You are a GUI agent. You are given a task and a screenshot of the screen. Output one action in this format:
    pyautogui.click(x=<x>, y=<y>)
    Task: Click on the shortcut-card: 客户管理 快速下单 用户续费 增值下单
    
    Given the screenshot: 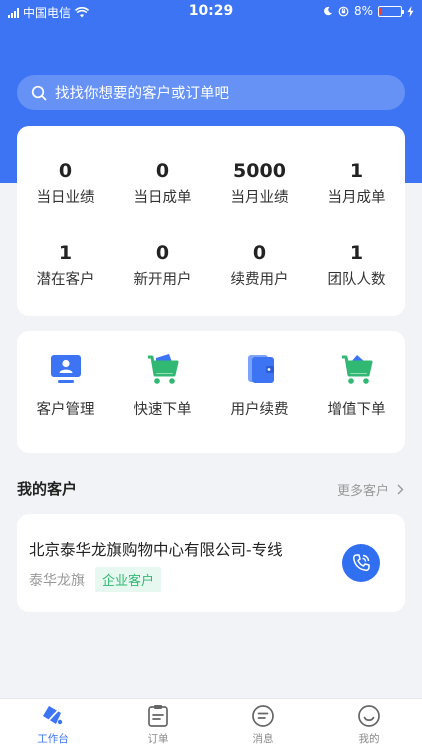 What is the action you would take?
    pyautogui.click(x=211, y=392)
    